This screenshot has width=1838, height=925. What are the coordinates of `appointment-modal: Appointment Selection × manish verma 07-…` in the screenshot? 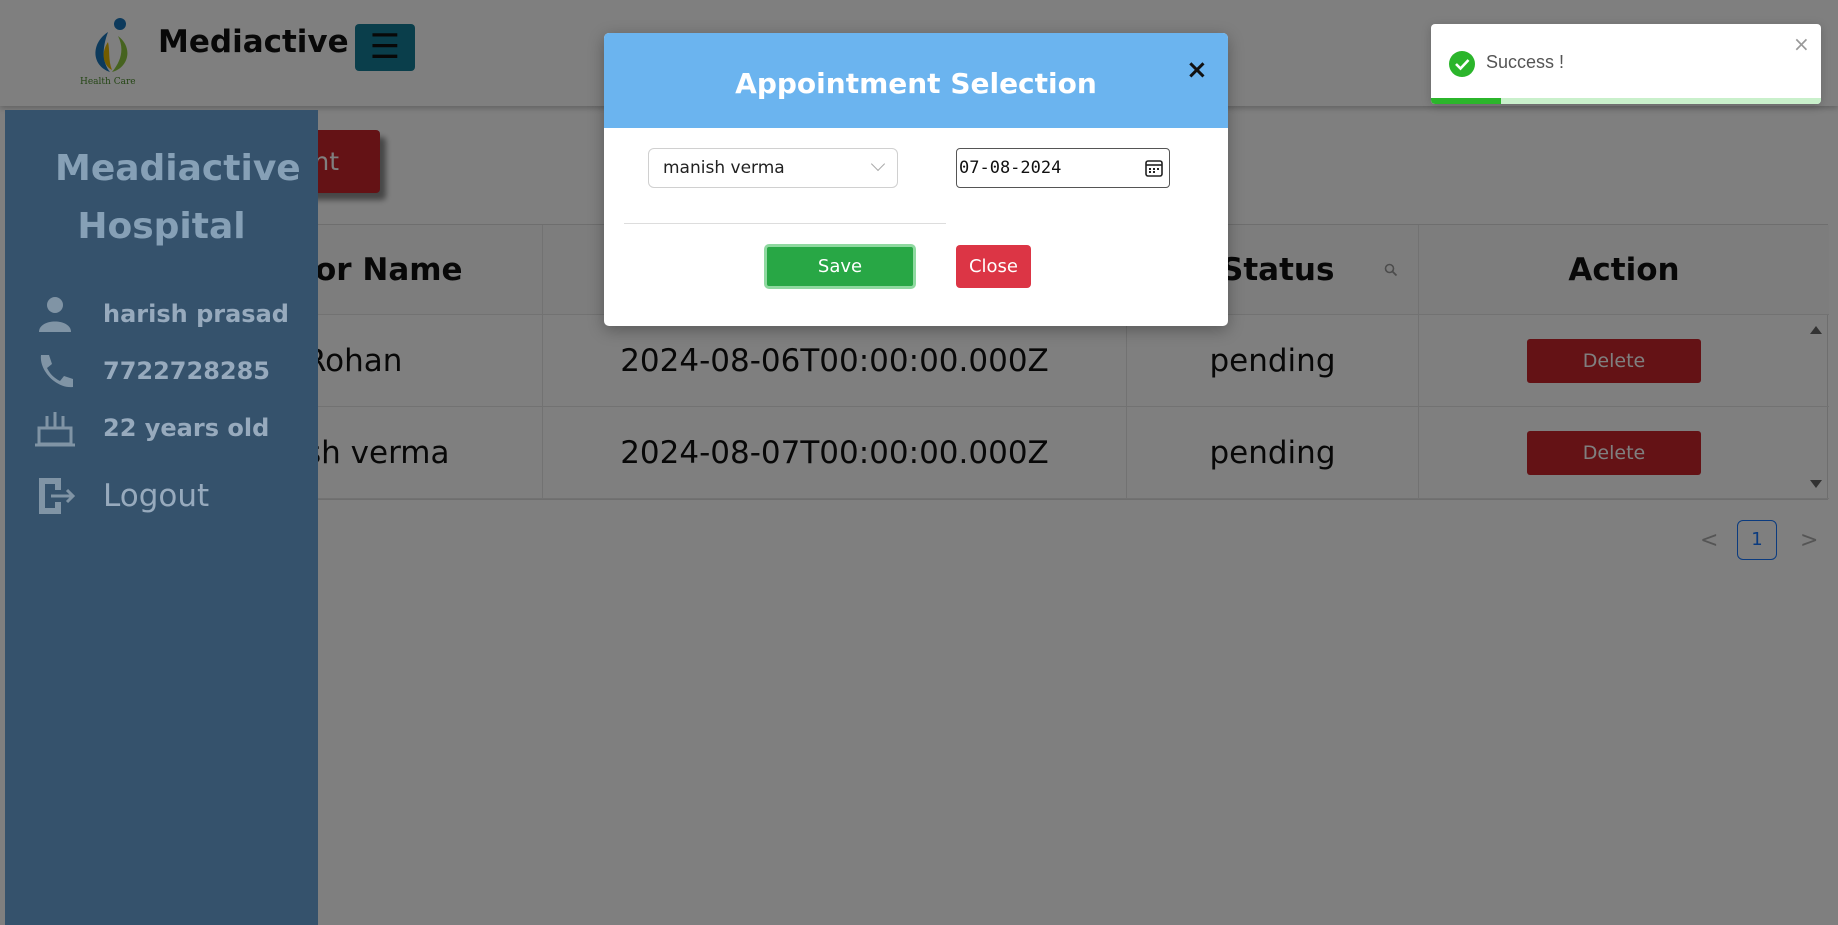 It's located at (916, 179).